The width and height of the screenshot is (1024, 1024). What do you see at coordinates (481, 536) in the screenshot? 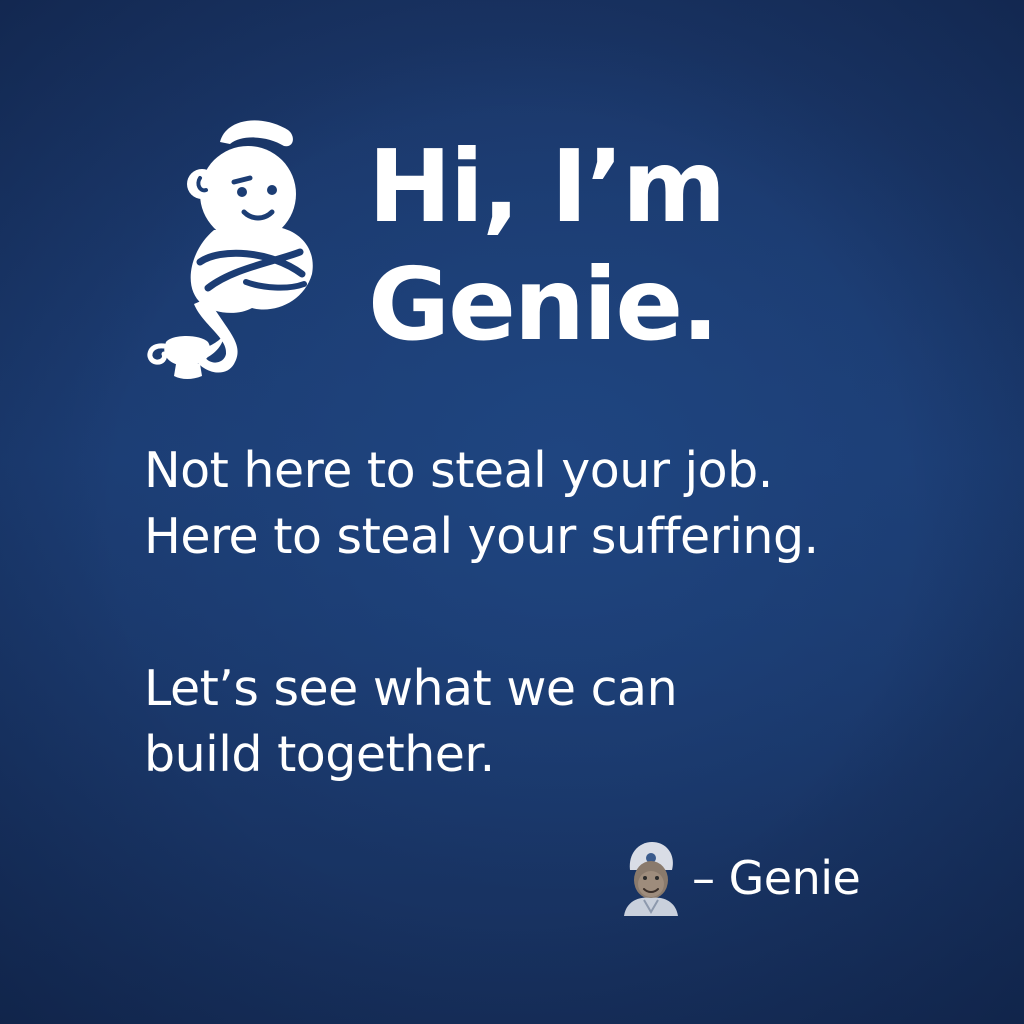
I see `tagline-line-2: Here to steal your suffering.` at bounding box center [481, 536].